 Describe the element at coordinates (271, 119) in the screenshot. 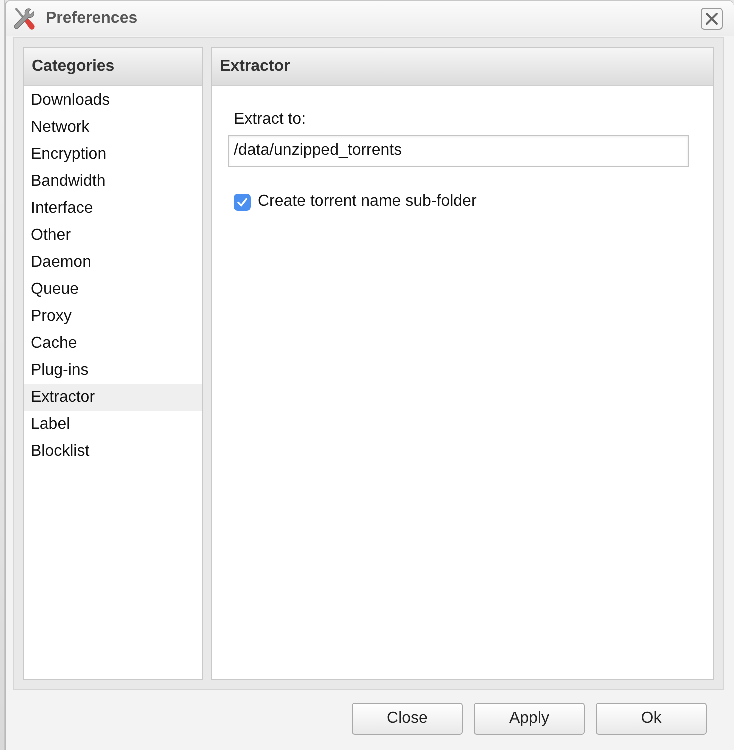

I see `field-label: Extract to:` at that location.